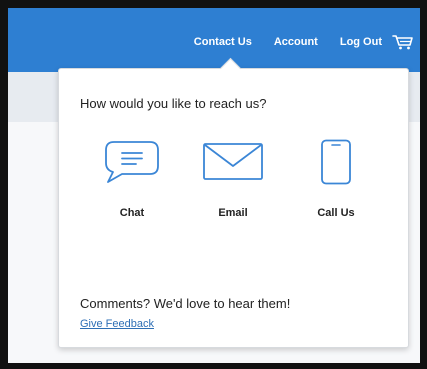 This screenshot has height=369, width=427. Describe the element at coordinates (233, 161) in the screenshot. I see `envelope-icon` at that location.